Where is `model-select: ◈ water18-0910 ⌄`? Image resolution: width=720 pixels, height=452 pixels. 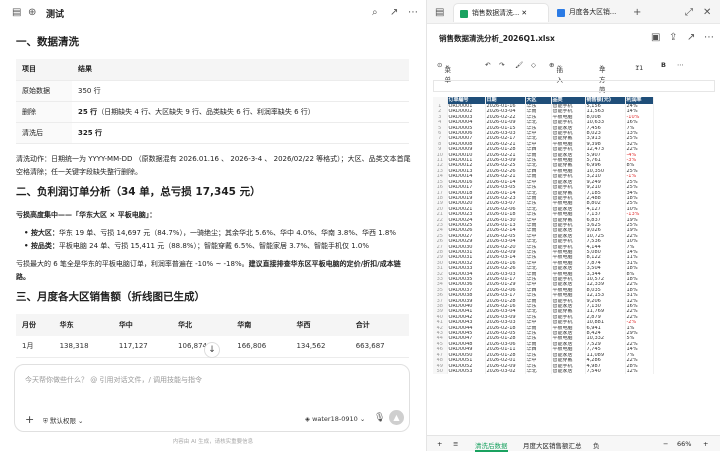 model-select: ◈ water18-0910 ⌄ is located at coordinates (335, 419).